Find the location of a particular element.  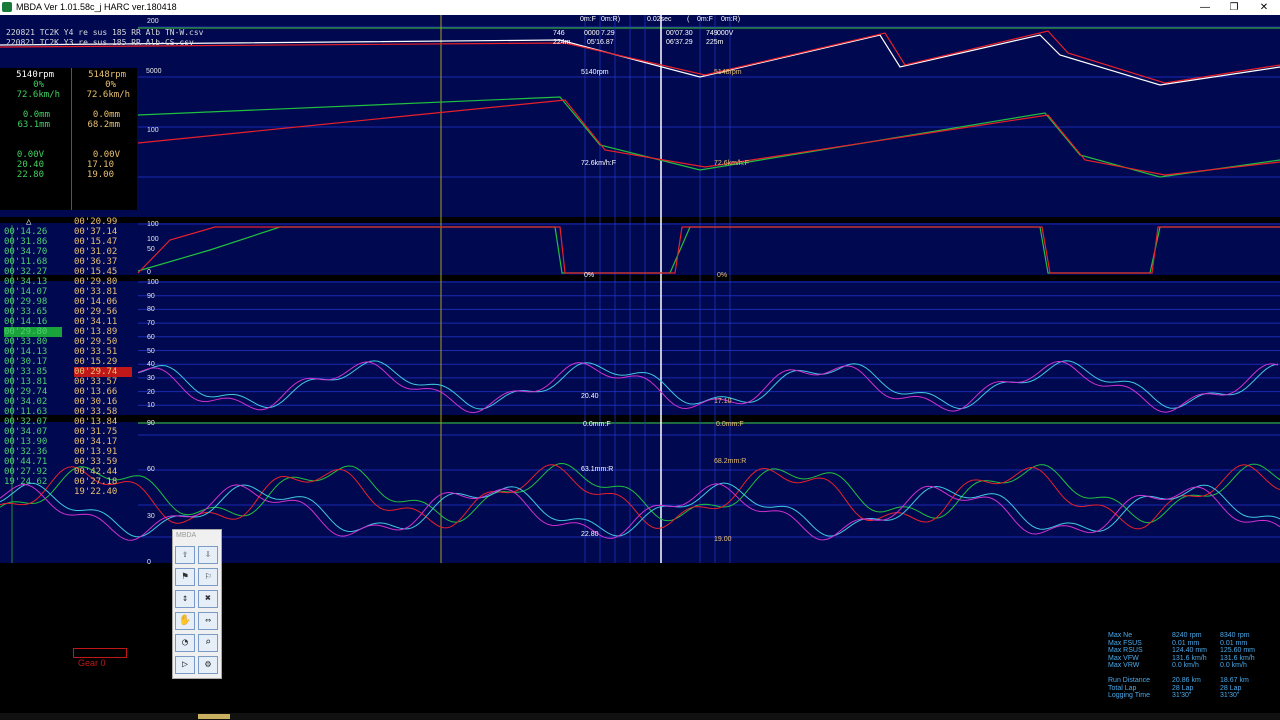

stat-label: Max Ne is located at coordinates (1120, 635).